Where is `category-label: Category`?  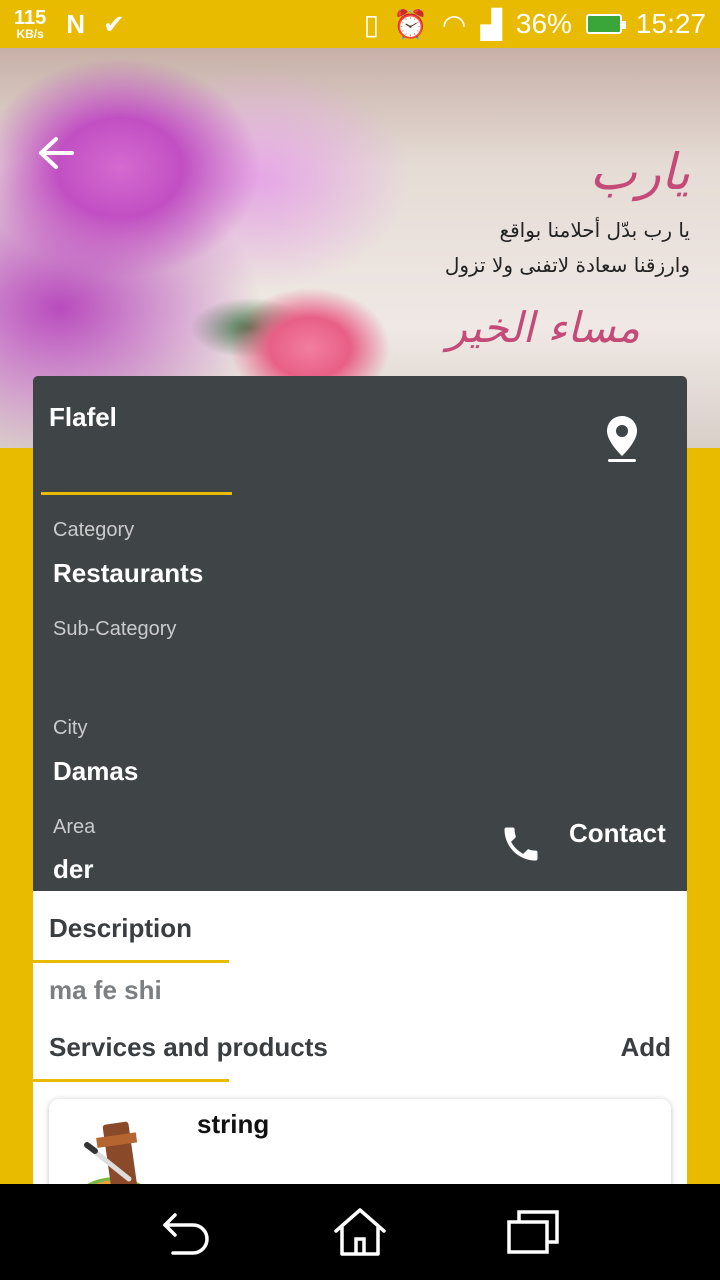 category-label: Category is located at coordinates (94, 530).